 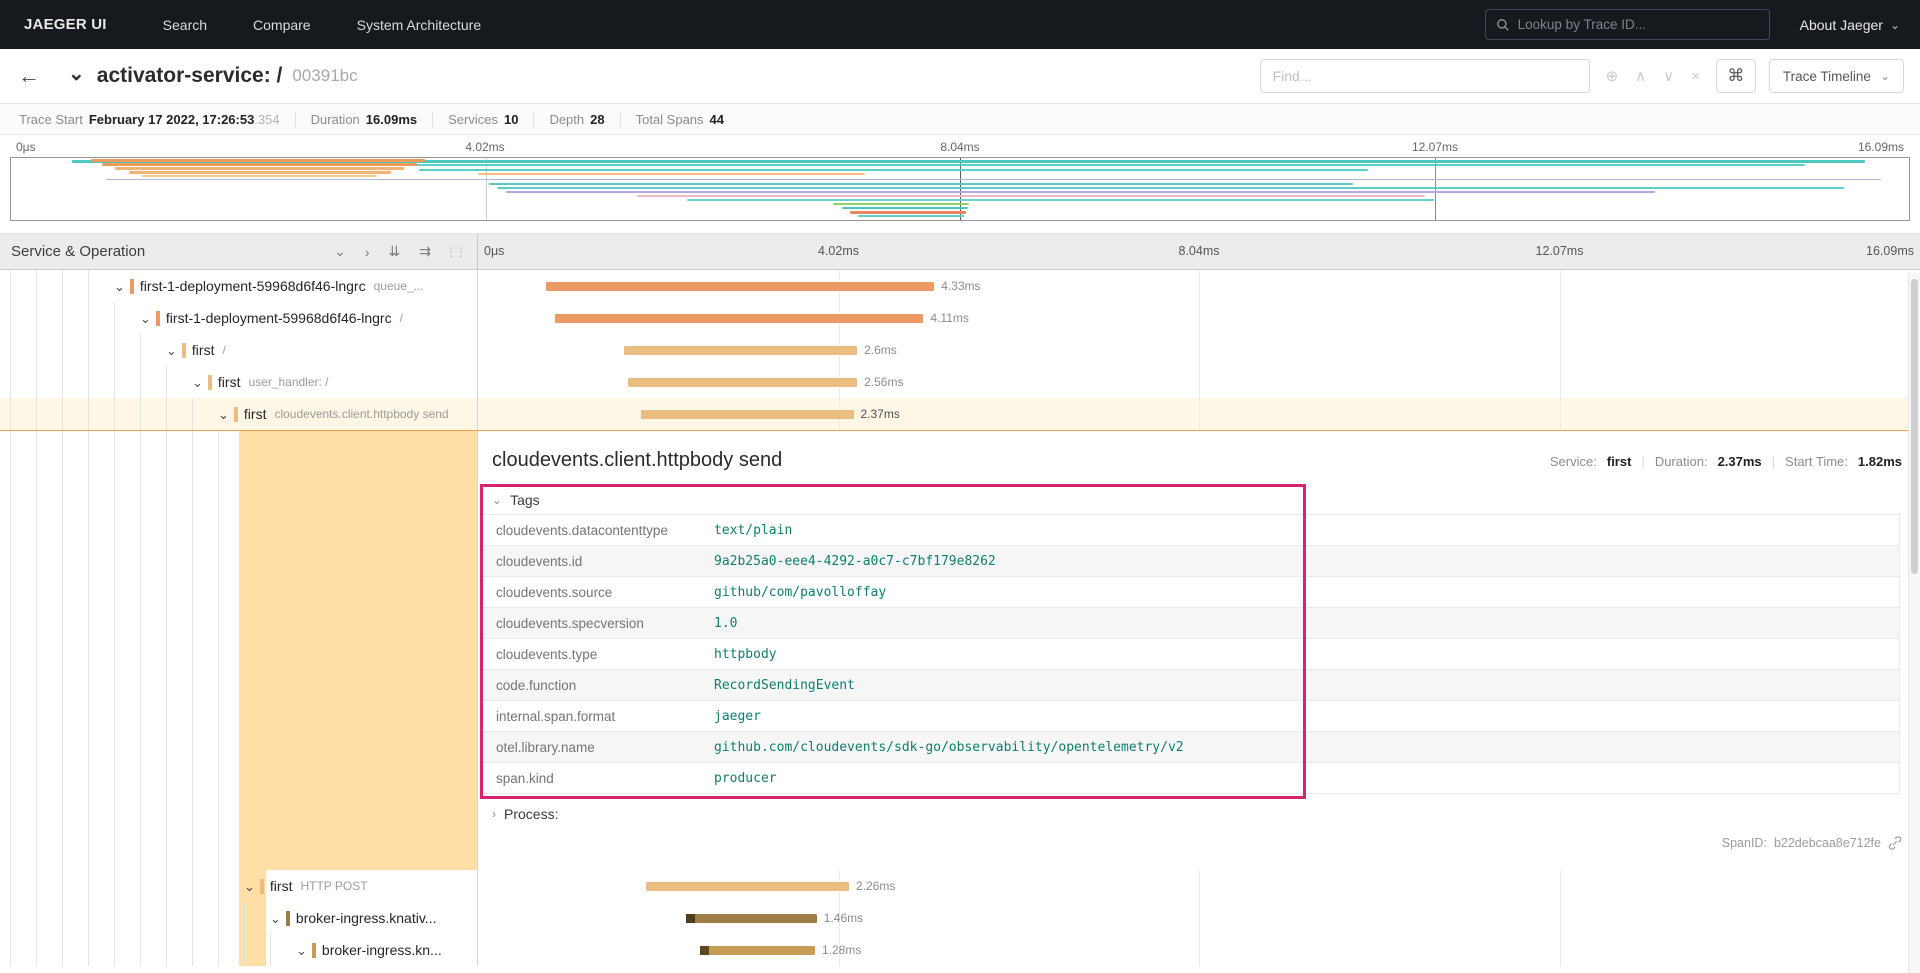 I want to click on span-row: ⌄ broker-ingress.knativ... 1.46ms, so click(x=960, y=918).